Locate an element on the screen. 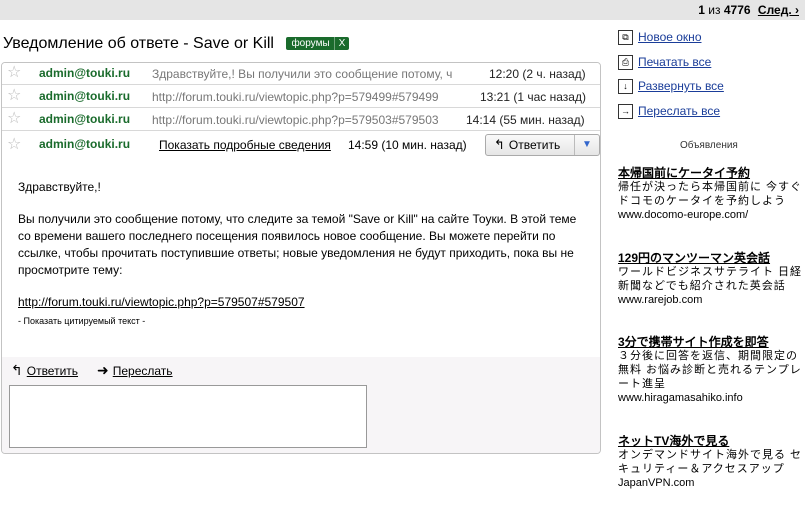 The width and height of the screenshot is (805, 507). quick-reply-box is located at coordinates (188, 416).